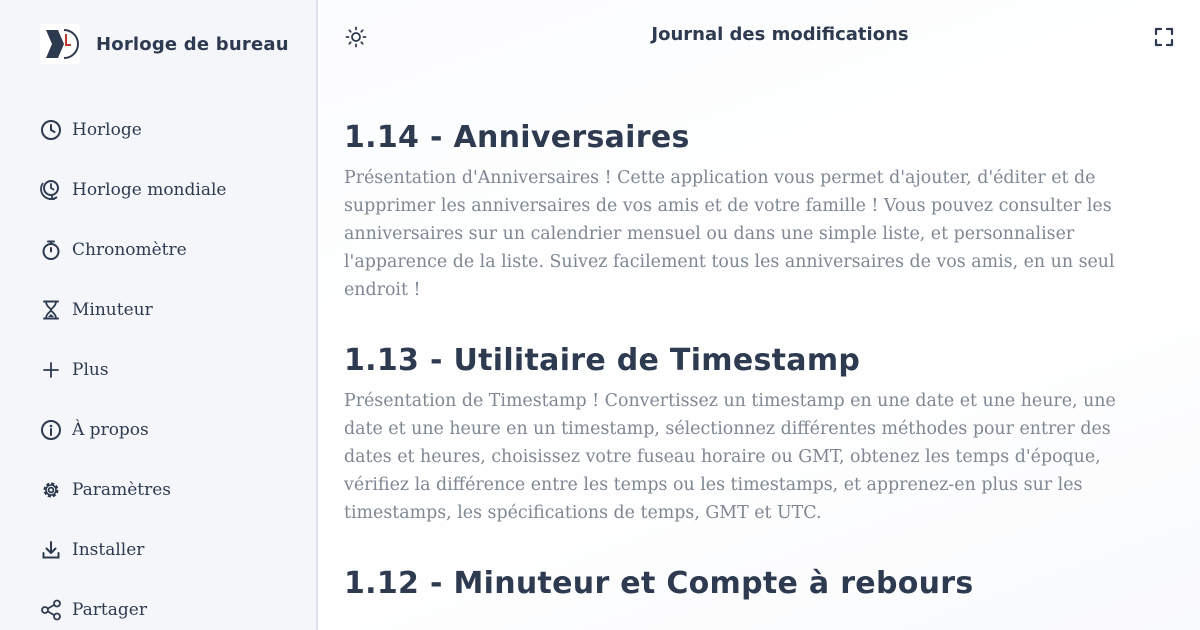 The height and width of the screenshot is (630, 1200). What do you see at coordinates (51, 550) in the screenshot?
I see `download-icon` at bounding box center [51, 550].